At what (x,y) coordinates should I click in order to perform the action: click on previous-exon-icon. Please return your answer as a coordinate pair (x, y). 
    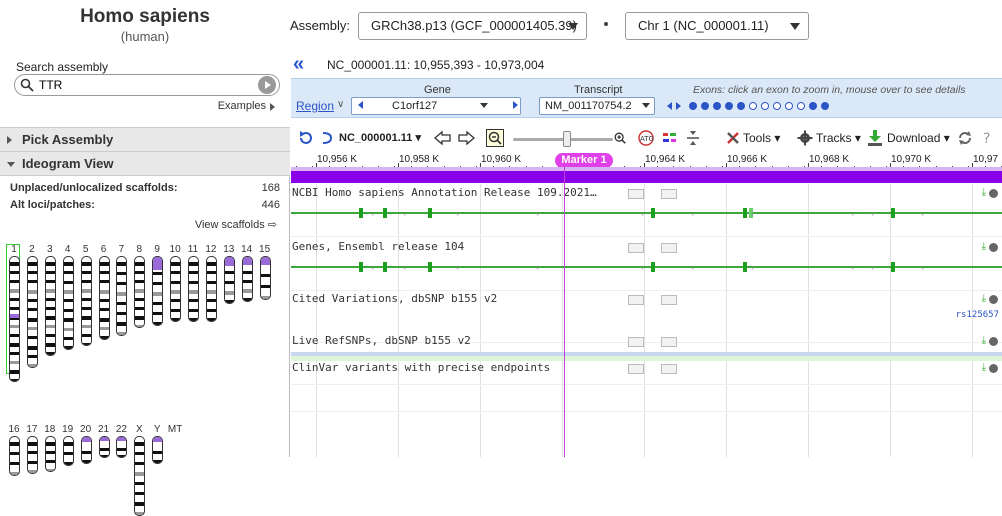
    Looking at the image, I should click on (669, 106).